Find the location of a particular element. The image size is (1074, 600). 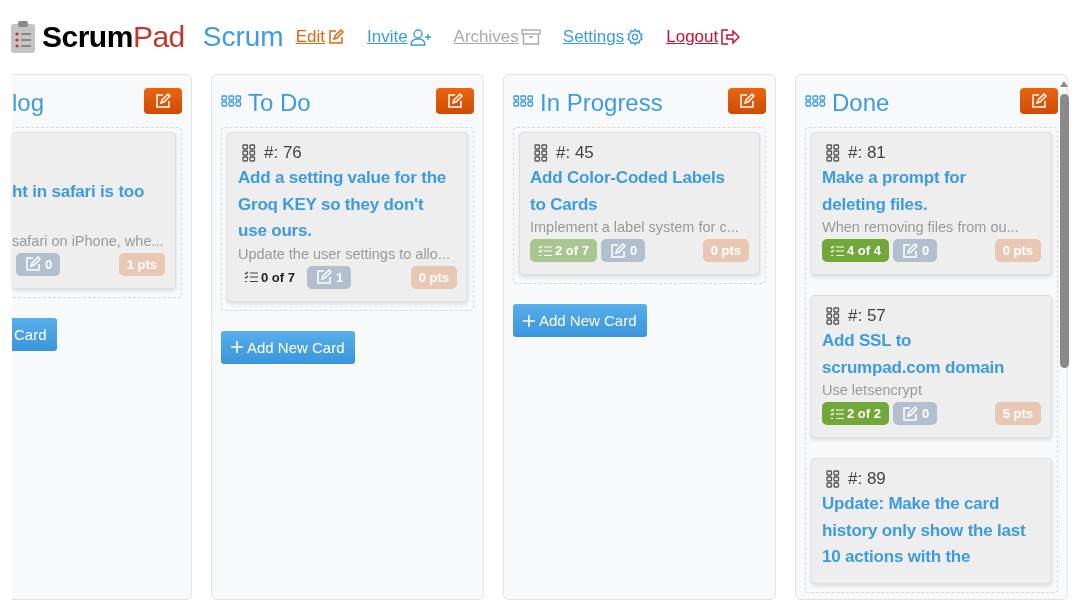

card-title: Add Color-Coded Labels to Cards is located at coordinates (639, 191).